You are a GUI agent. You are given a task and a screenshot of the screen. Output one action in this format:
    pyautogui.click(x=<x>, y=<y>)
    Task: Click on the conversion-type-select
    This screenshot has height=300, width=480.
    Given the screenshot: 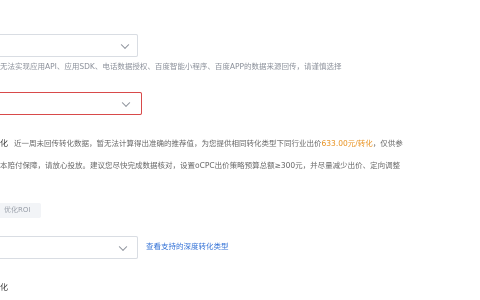 What is the action you would take?
    pyautogui.click(x=71, y=103)
    